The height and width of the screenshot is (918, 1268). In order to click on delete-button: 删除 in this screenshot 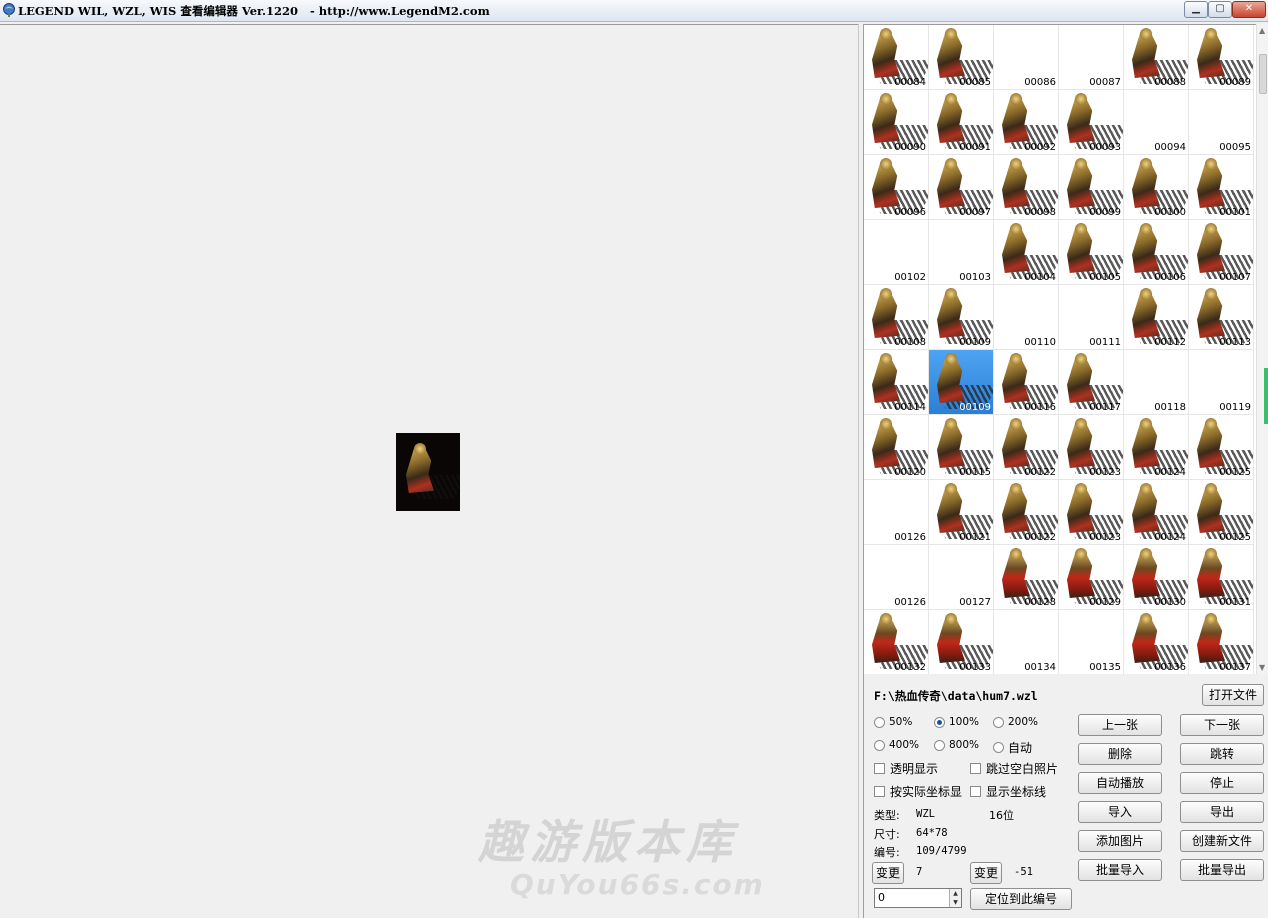, I will do `click(1120, 754)`.